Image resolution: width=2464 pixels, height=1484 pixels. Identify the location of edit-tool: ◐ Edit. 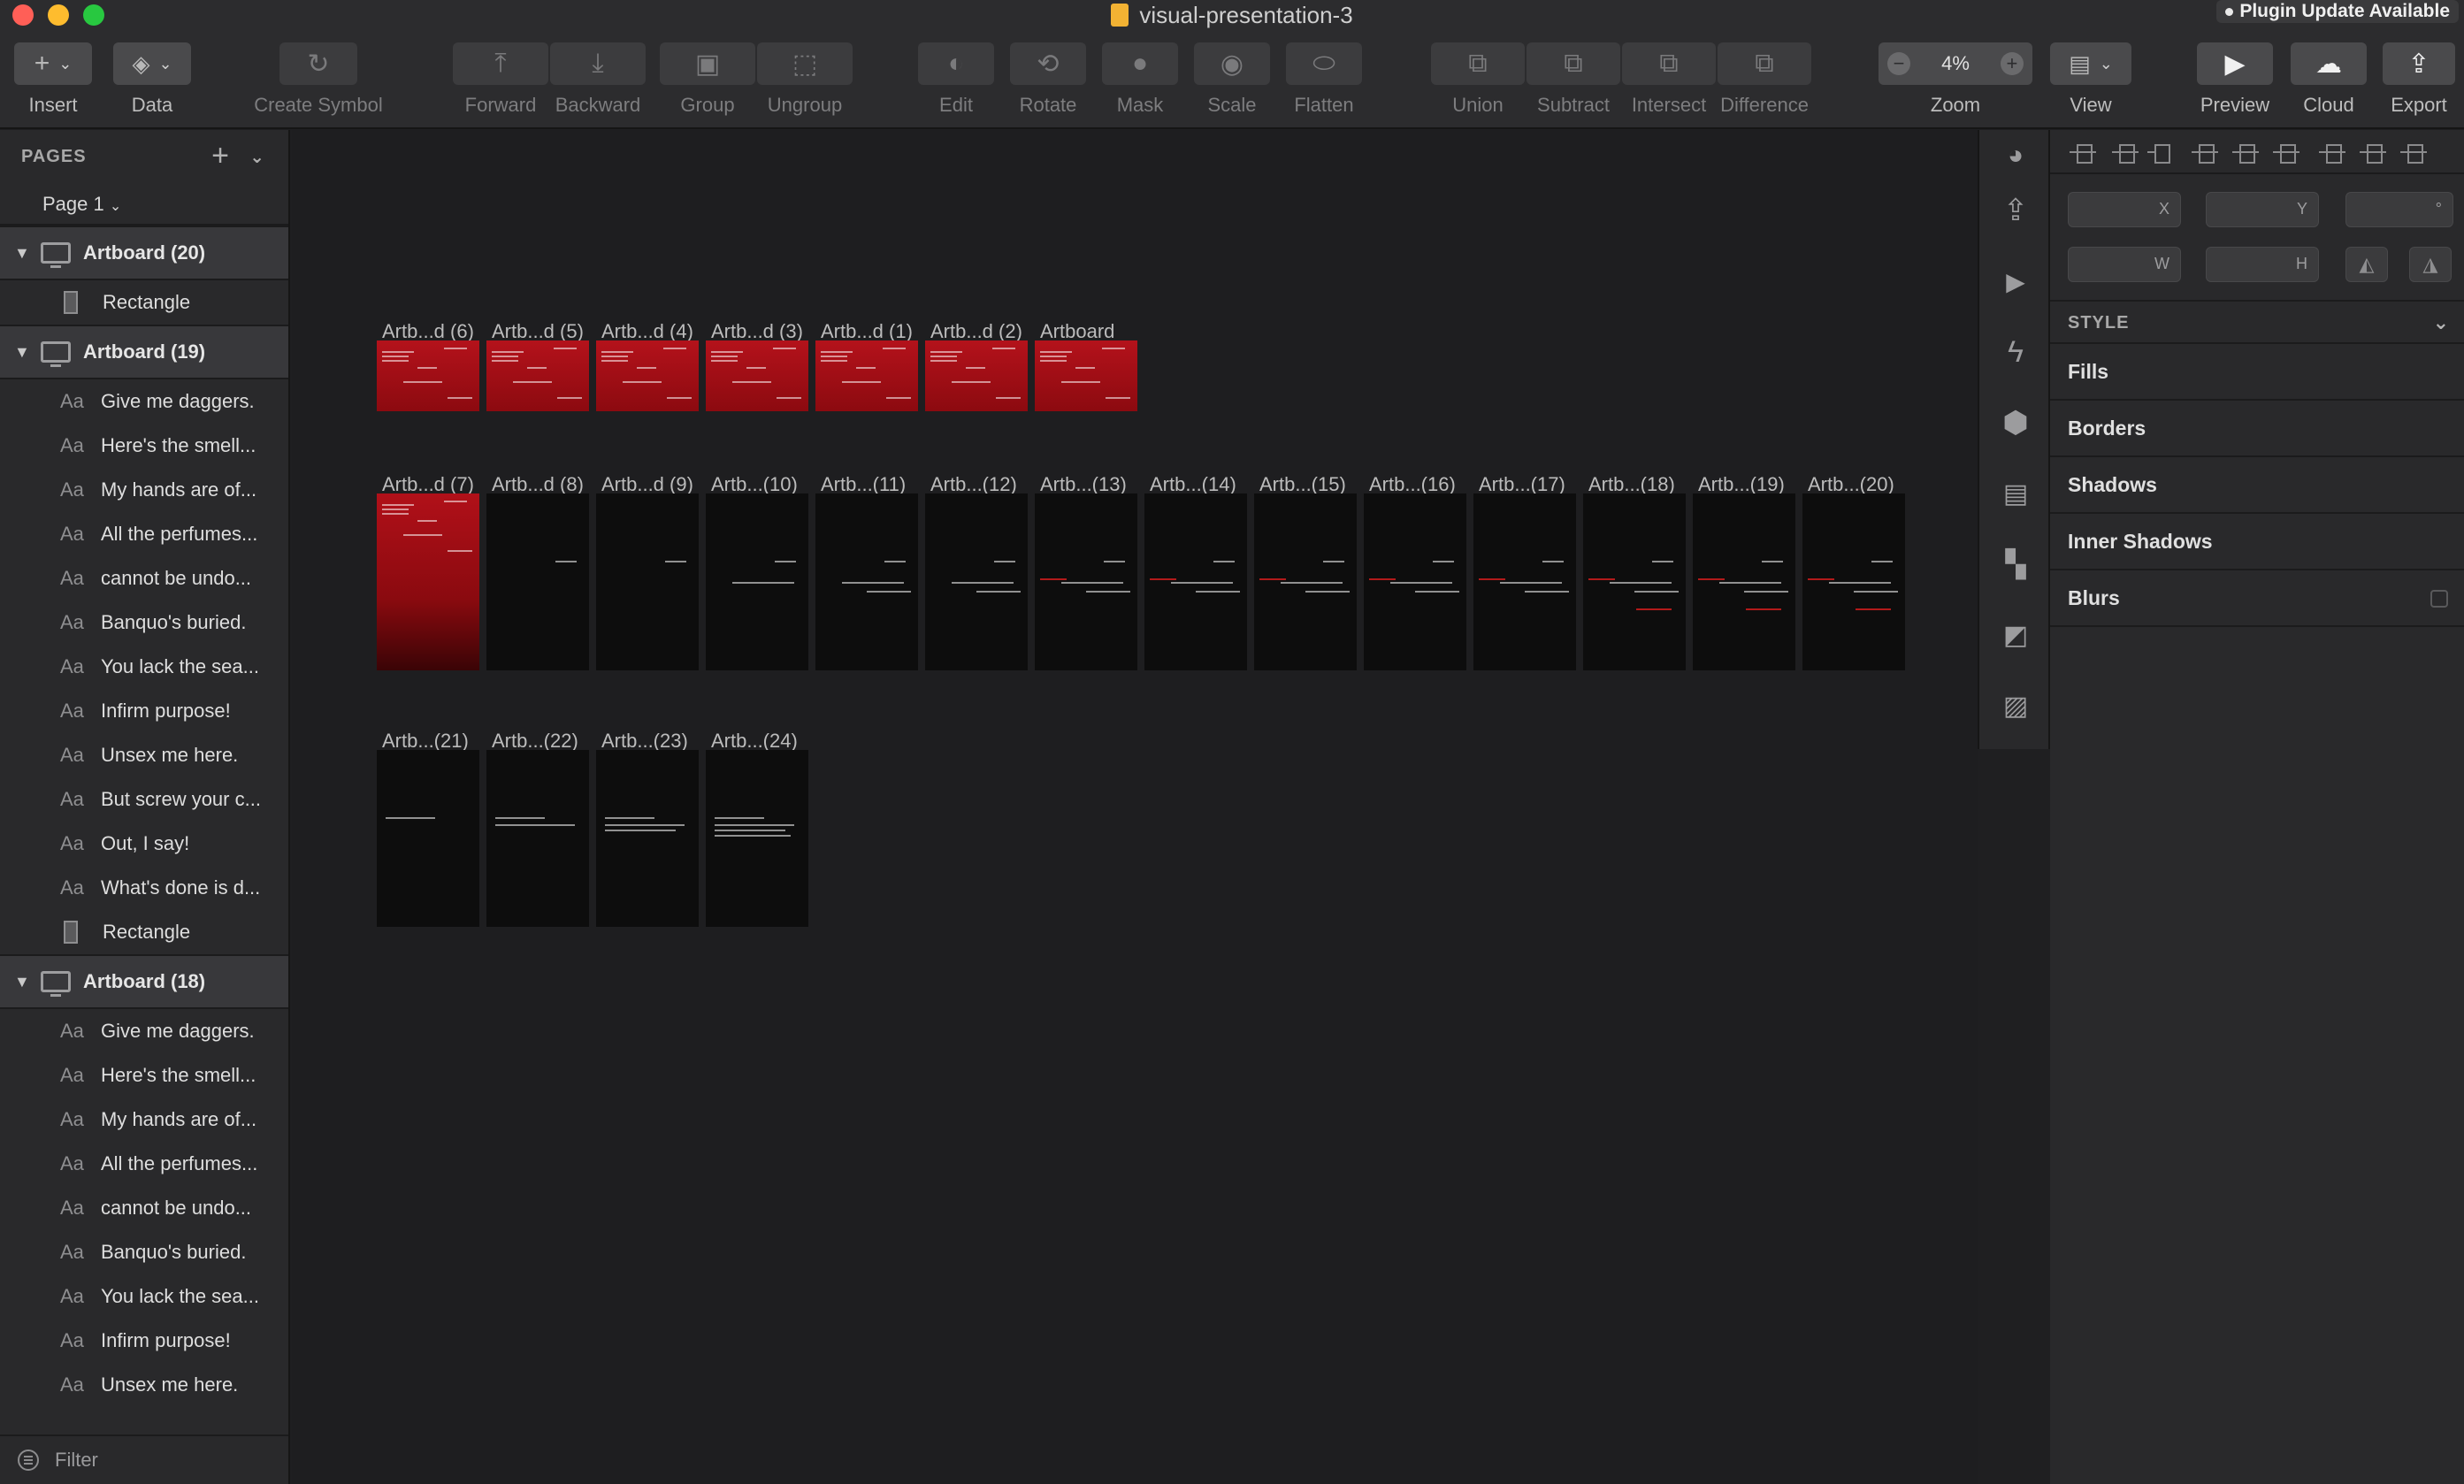
(956, 79).